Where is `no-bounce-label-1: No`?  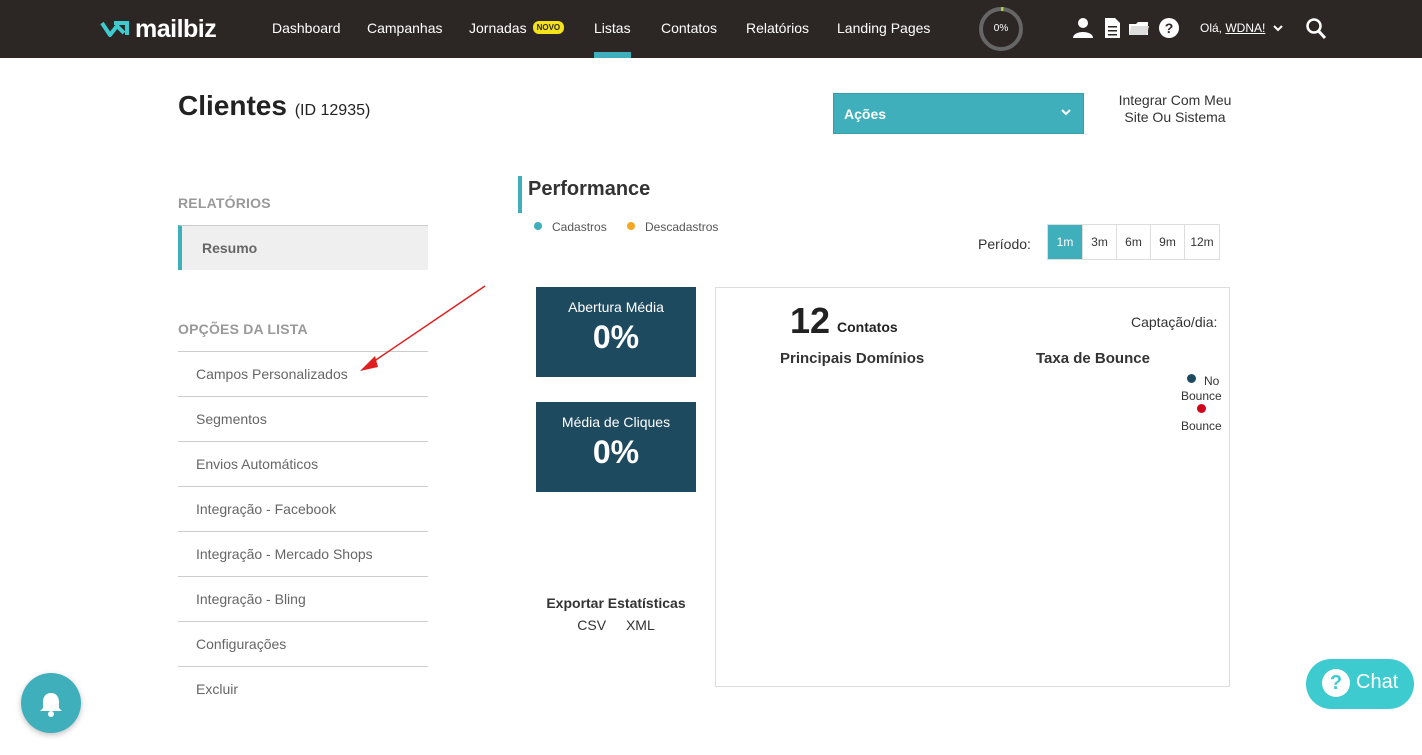 no-bounce-label-1: No is located at coordinates (1212, 381).